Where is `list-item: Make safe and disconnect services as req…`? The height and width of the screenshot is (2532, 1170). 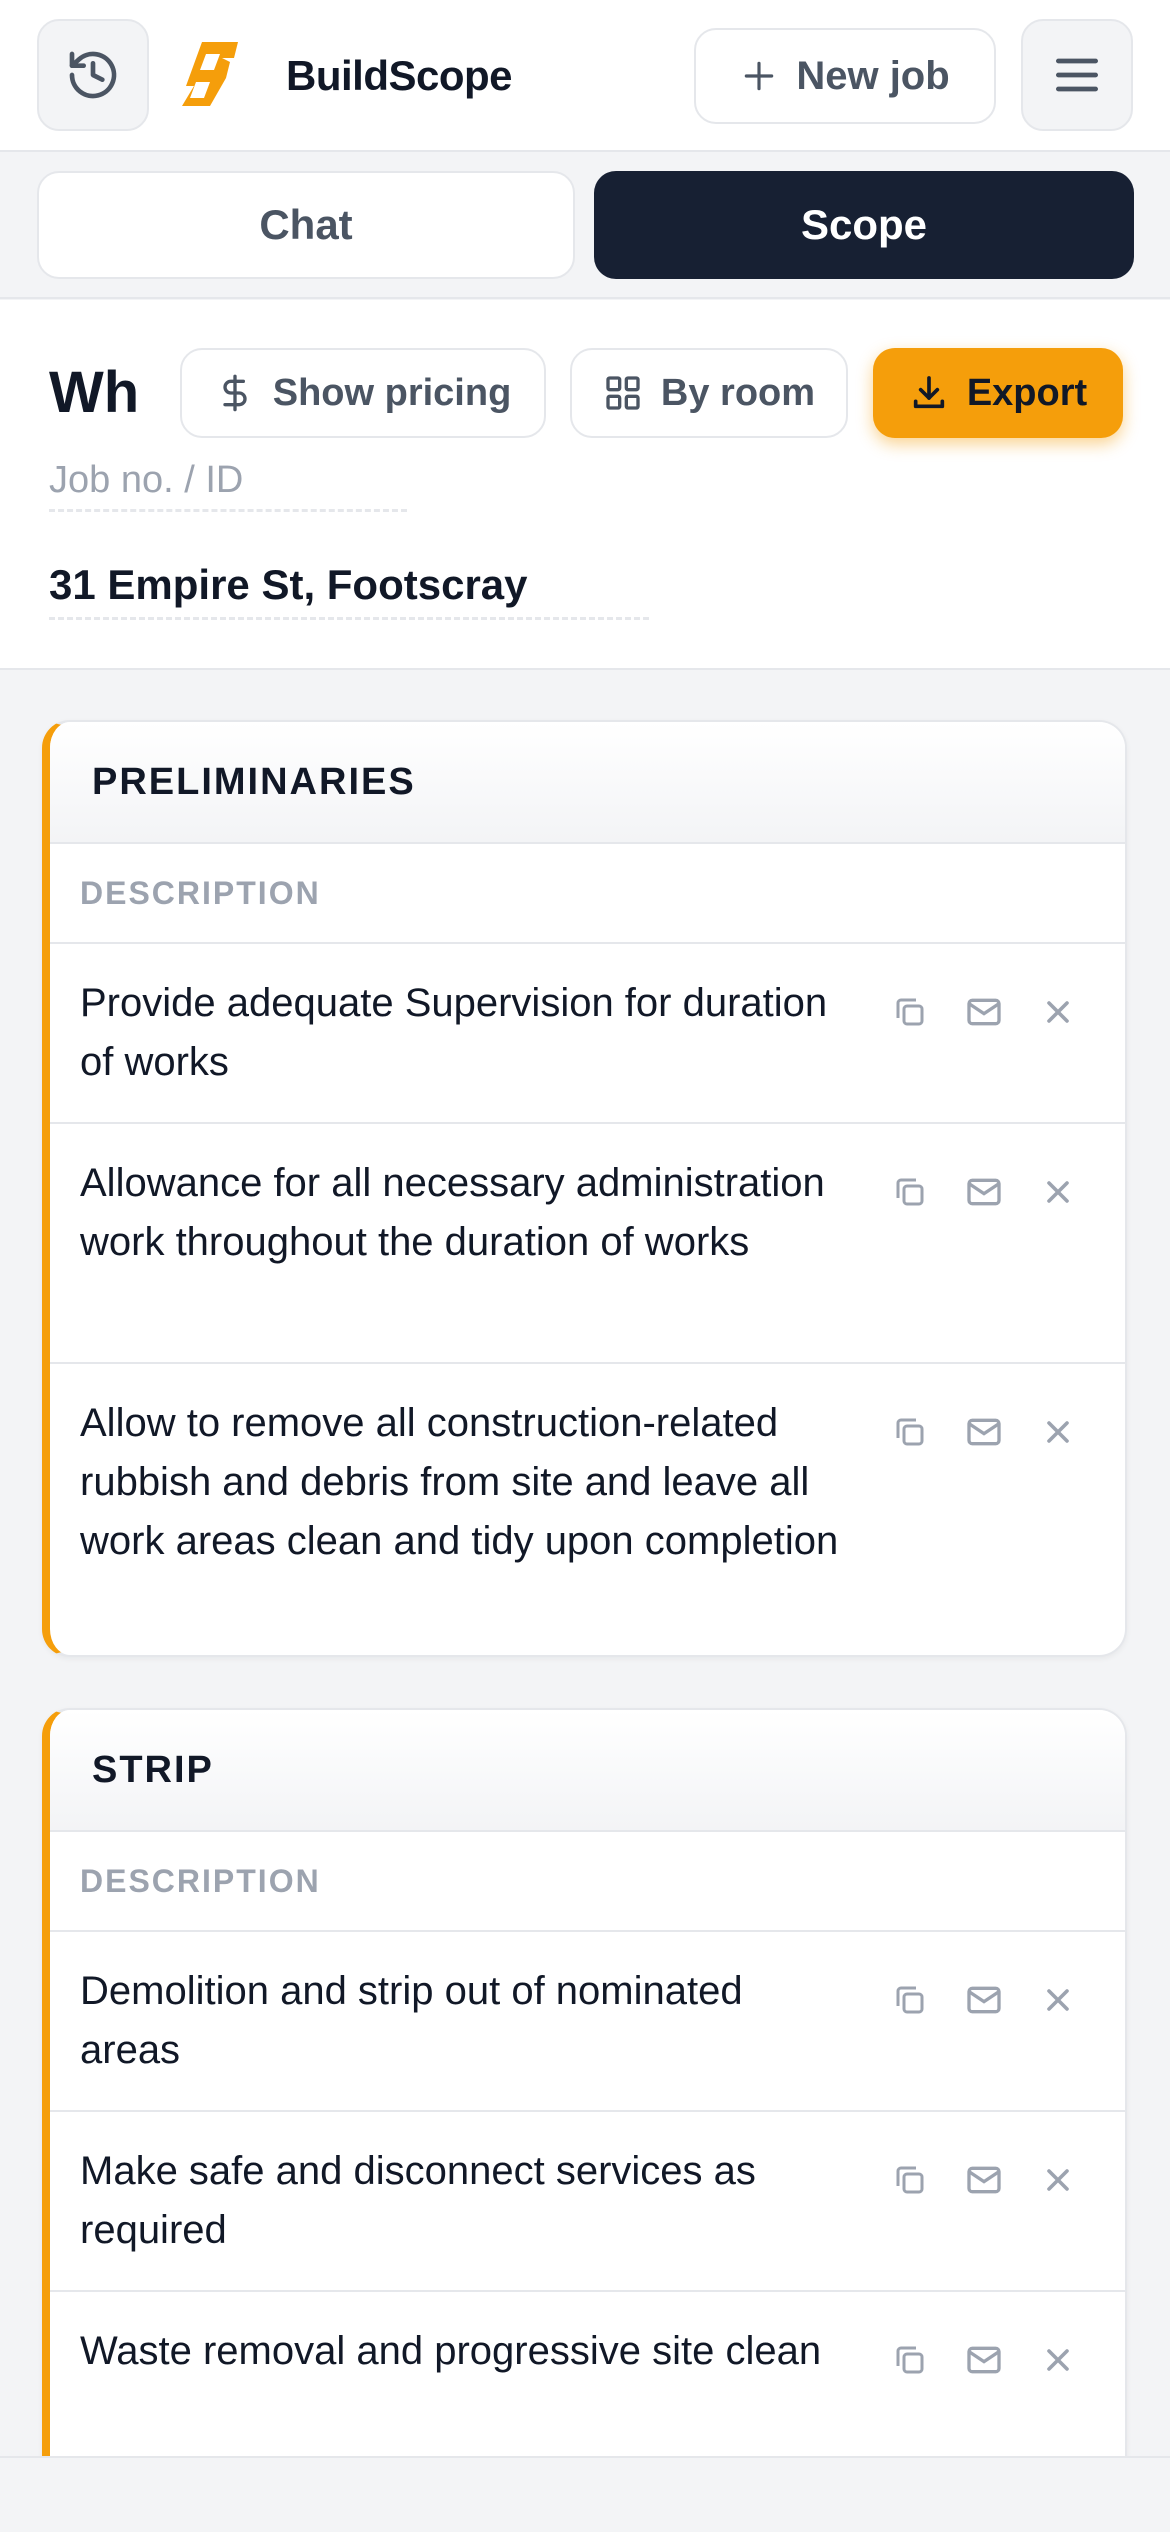 list-item: Make safe and disconnect services as req… is located at coordinates (587, 2202).